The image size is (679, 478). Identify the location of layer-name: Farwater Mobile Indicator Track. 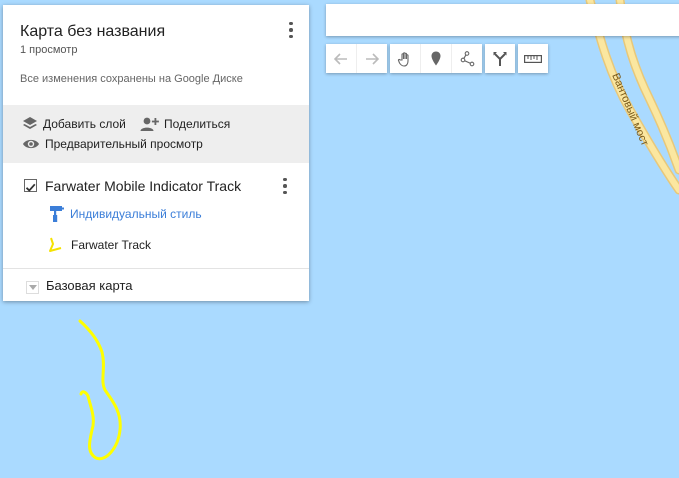
(143, 186).